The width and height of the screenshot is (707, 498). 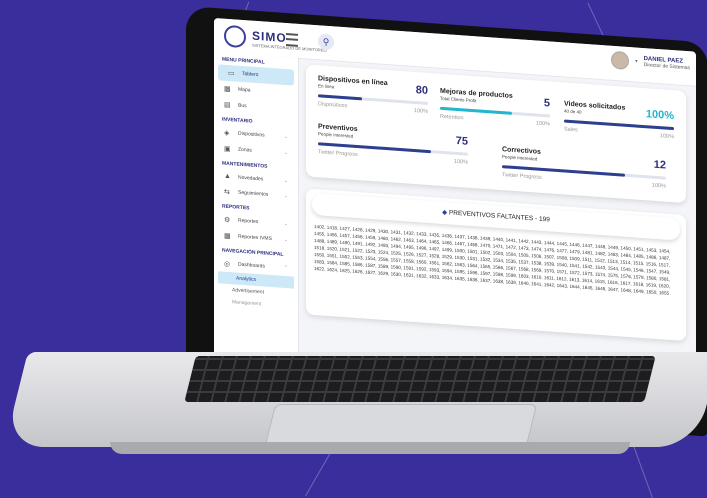 I want to click on sidebar-item-label: Seguimientos, so click(x=253, y=193).